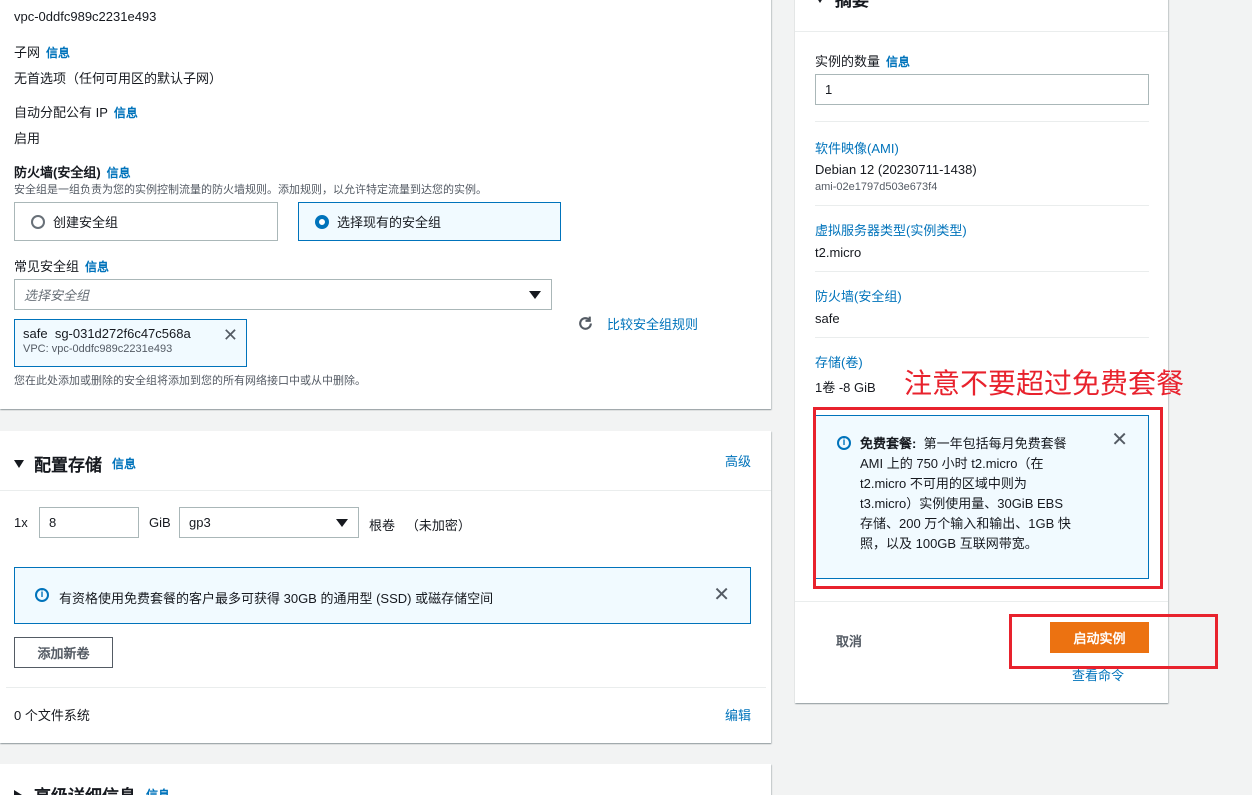 The image size is (1252, 795). What do you see at coordinates (38, 221) in the screenshot?
I see `create-sg-radio` at bounding box center [38, 221].